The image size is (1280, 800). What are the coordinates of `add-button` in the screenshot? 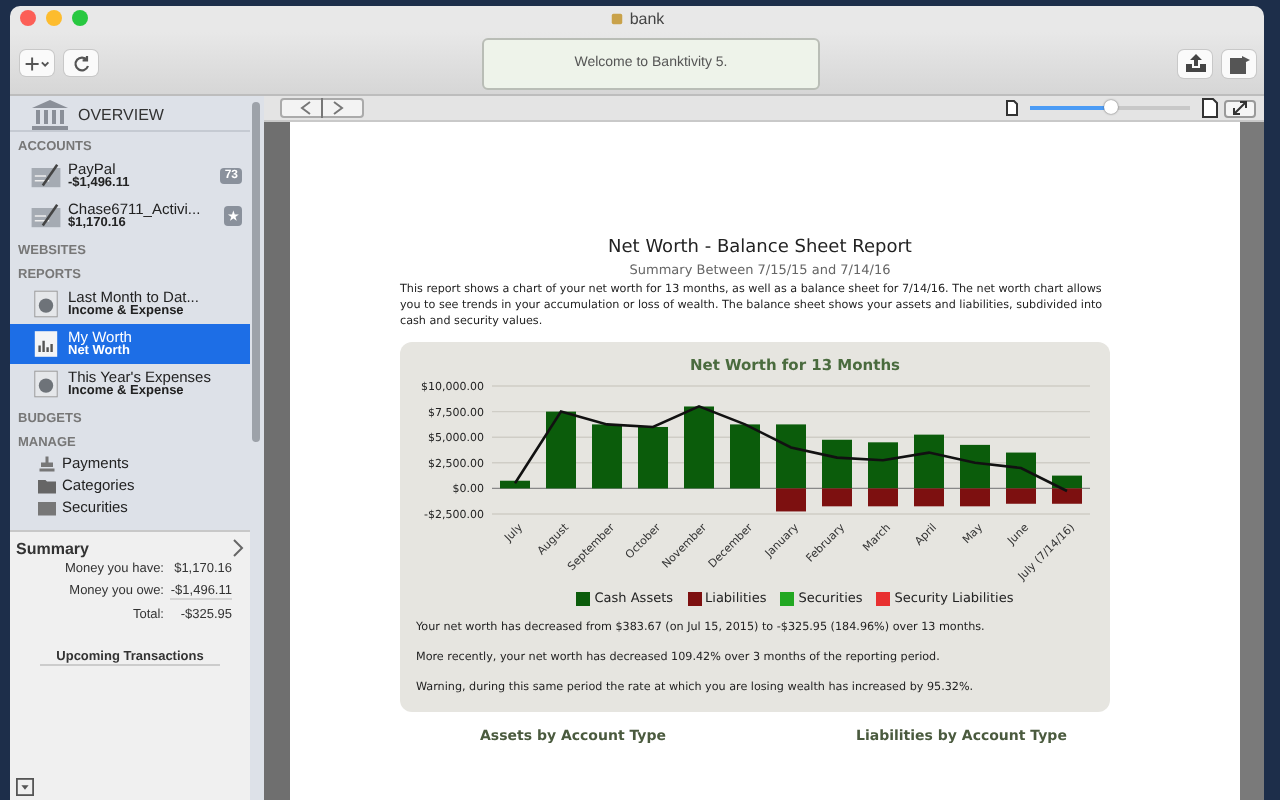 It's located at (37, 63).